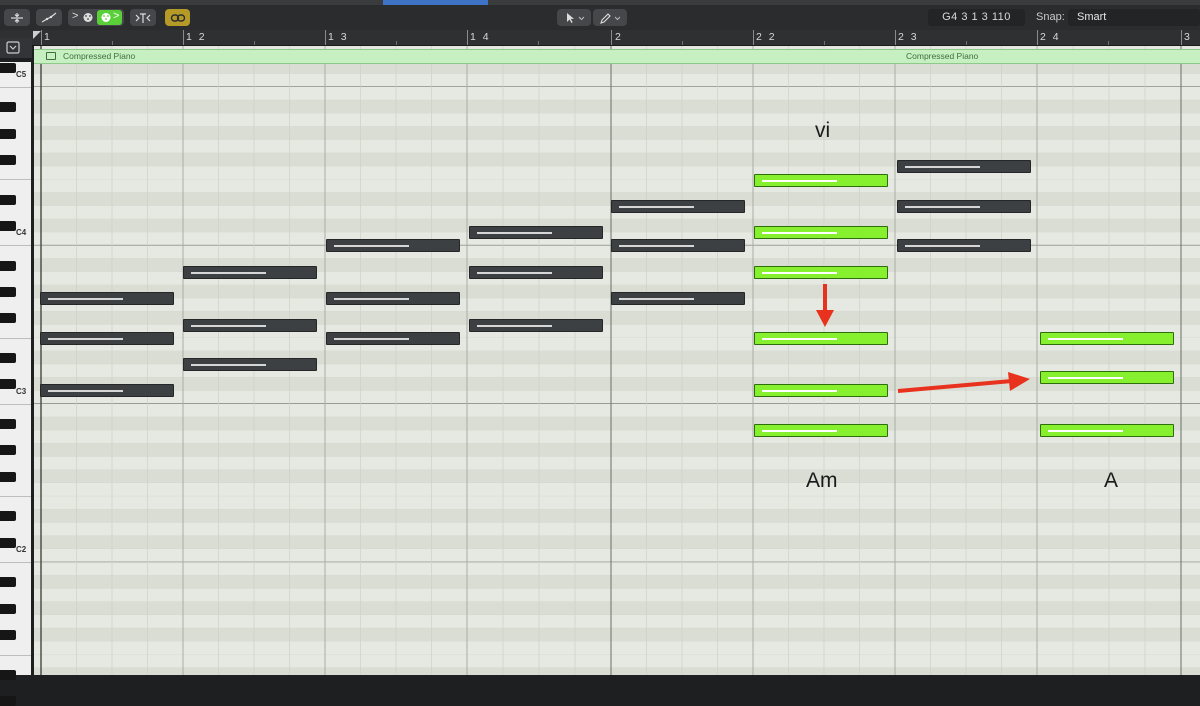 Image resolution: width=1200 pixels, height=706 pixels. I want to click on roman-numeral-label: vi, so click(823, 130).